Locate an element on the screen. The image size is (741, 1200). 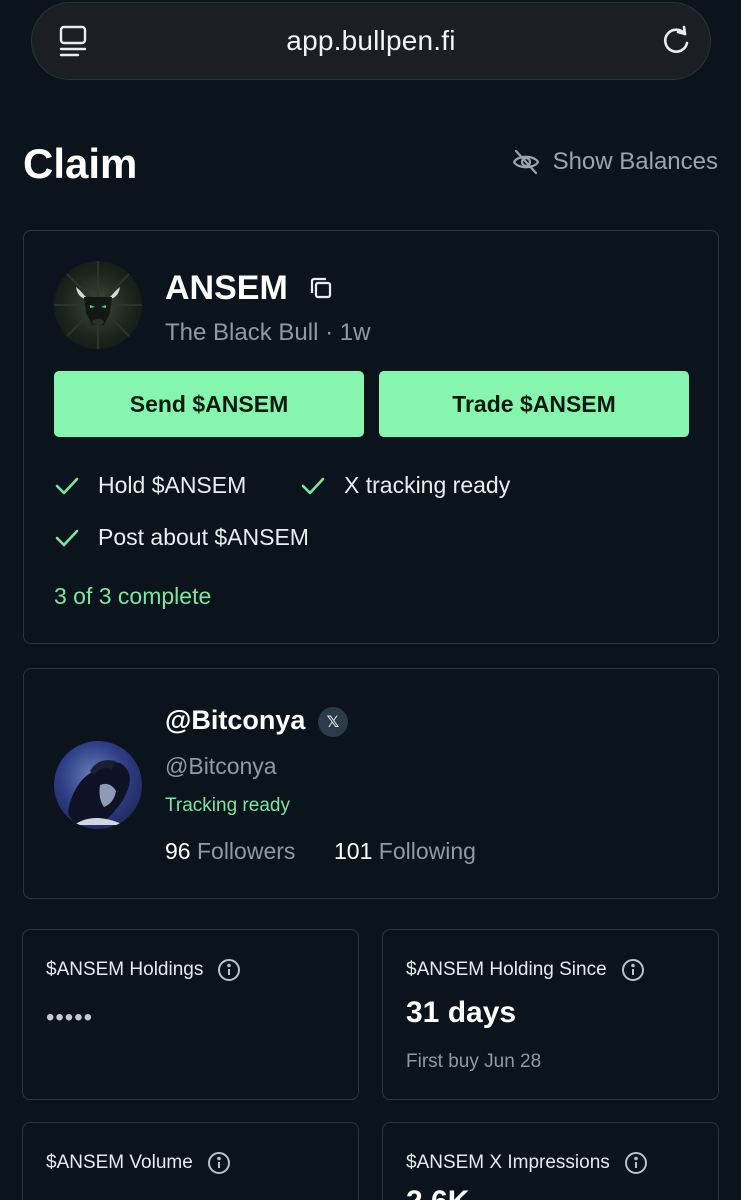
tabs-icon is located at coordinates (74, 41).